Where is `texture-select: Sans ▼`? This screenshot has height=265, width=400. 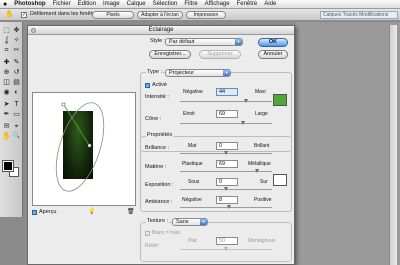
texture-select: Sans ▼ is located at coordinates (190, 222).